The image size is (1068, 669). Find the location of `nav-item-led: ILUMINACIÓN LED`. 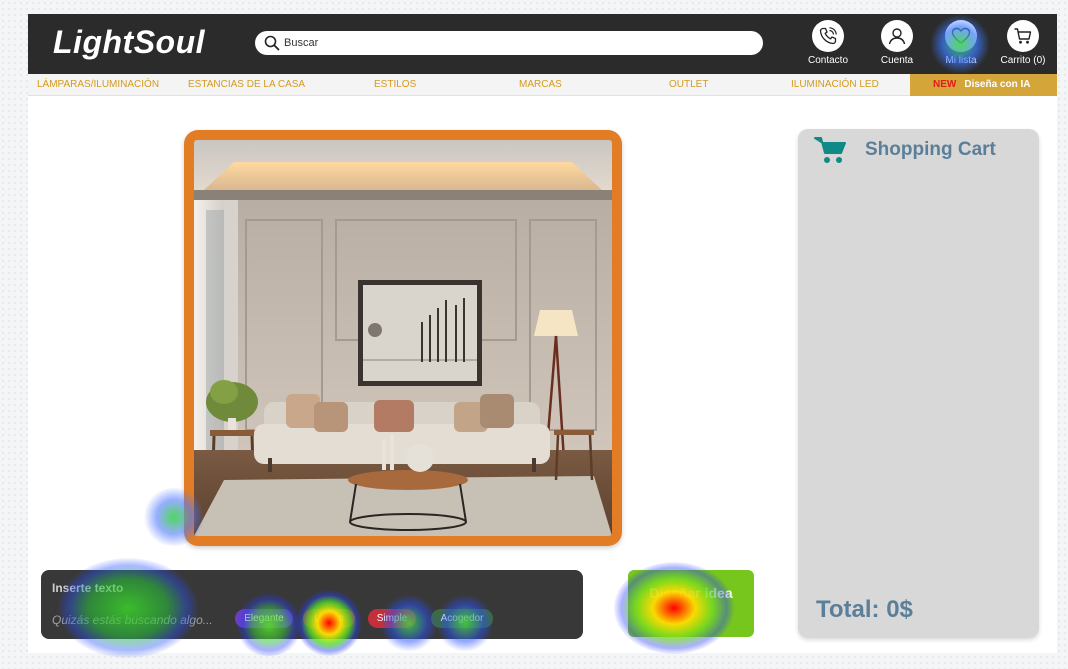

nav-item-led: ILUMINACIÓN LED is located at coordinates (835, 84).